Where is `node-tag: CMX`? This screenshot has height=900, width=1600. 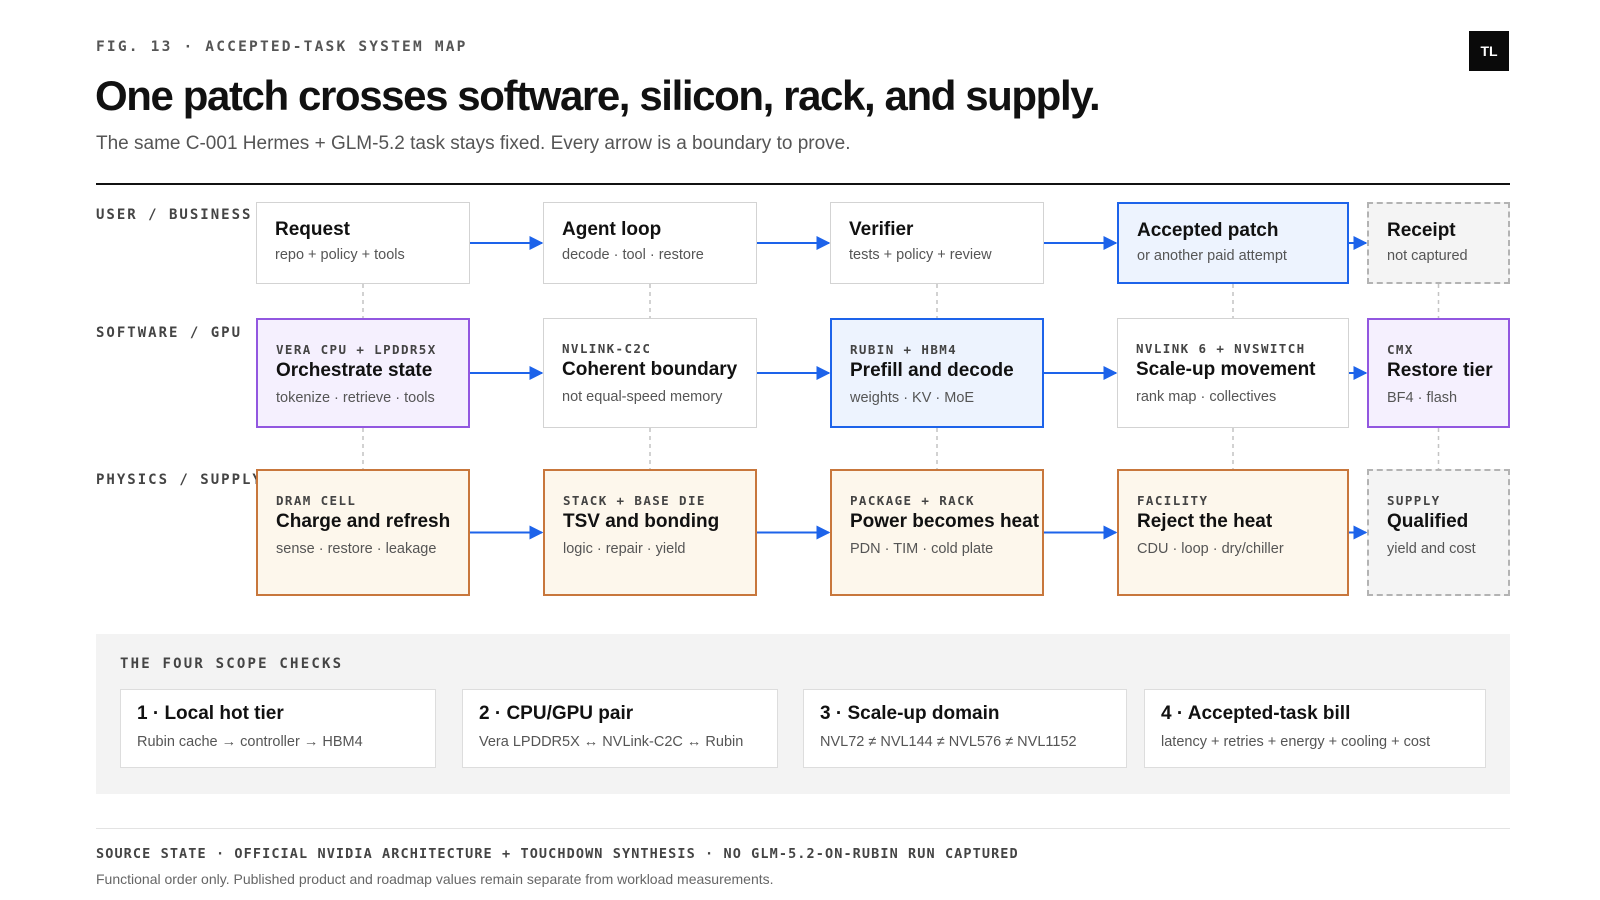 node-tag: CMX is located at coordinates (1400, 349).